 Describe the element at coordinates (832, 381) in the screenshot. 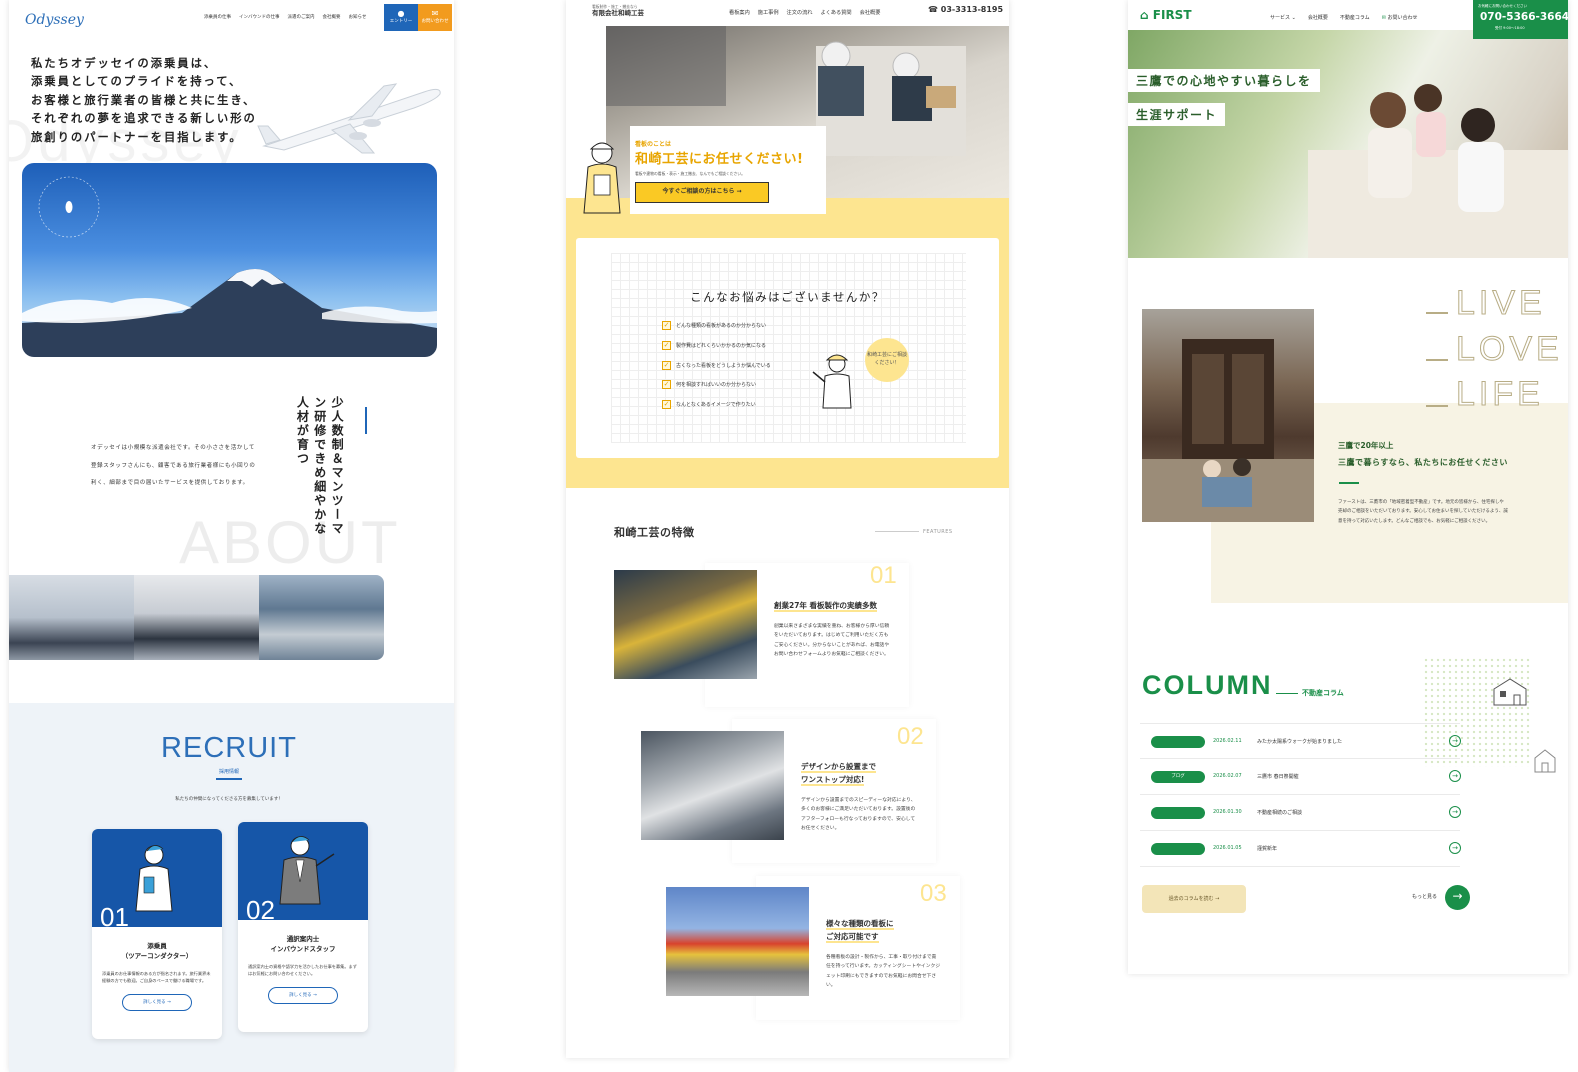

I see `worker-pointing-illustration` at that location.